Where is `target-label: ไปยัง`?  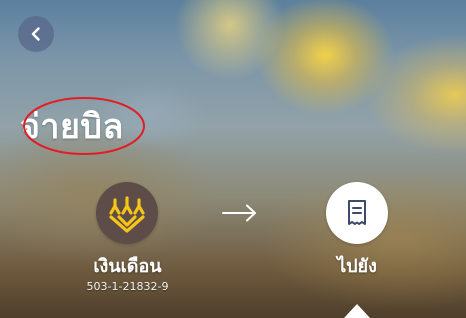
target-label: ไปยัง is located at coordinates (357, 266).